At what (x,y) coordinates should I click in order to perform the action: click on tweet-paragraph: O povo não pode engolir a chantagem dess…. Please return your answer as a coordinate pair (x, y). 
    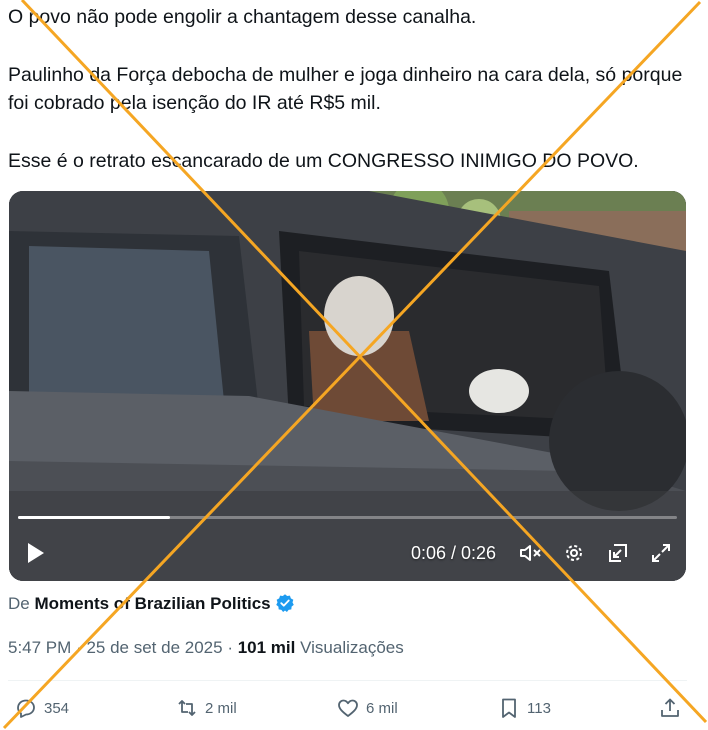
    Looking at the image, I should click on (242, 17).